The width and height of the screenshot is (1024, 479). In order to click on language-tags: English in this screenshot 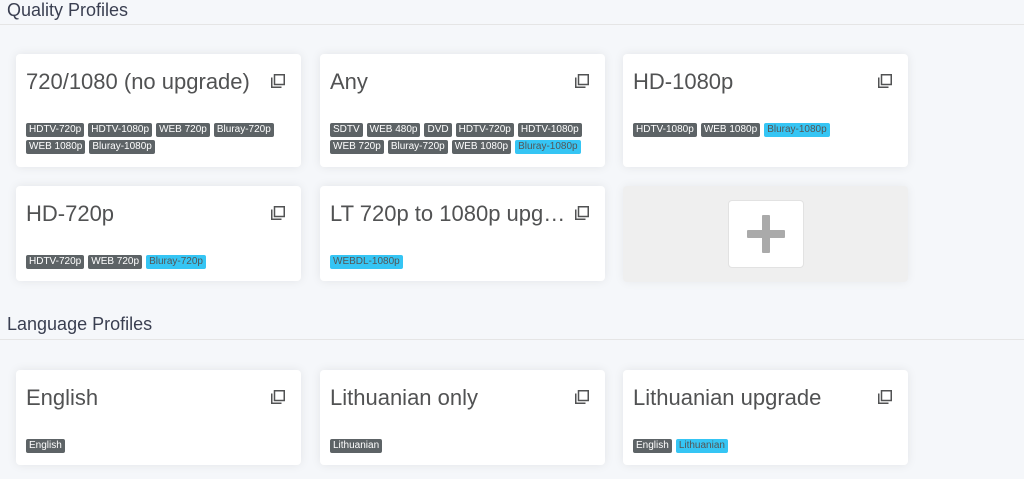, I will do `click(157, 446)`.